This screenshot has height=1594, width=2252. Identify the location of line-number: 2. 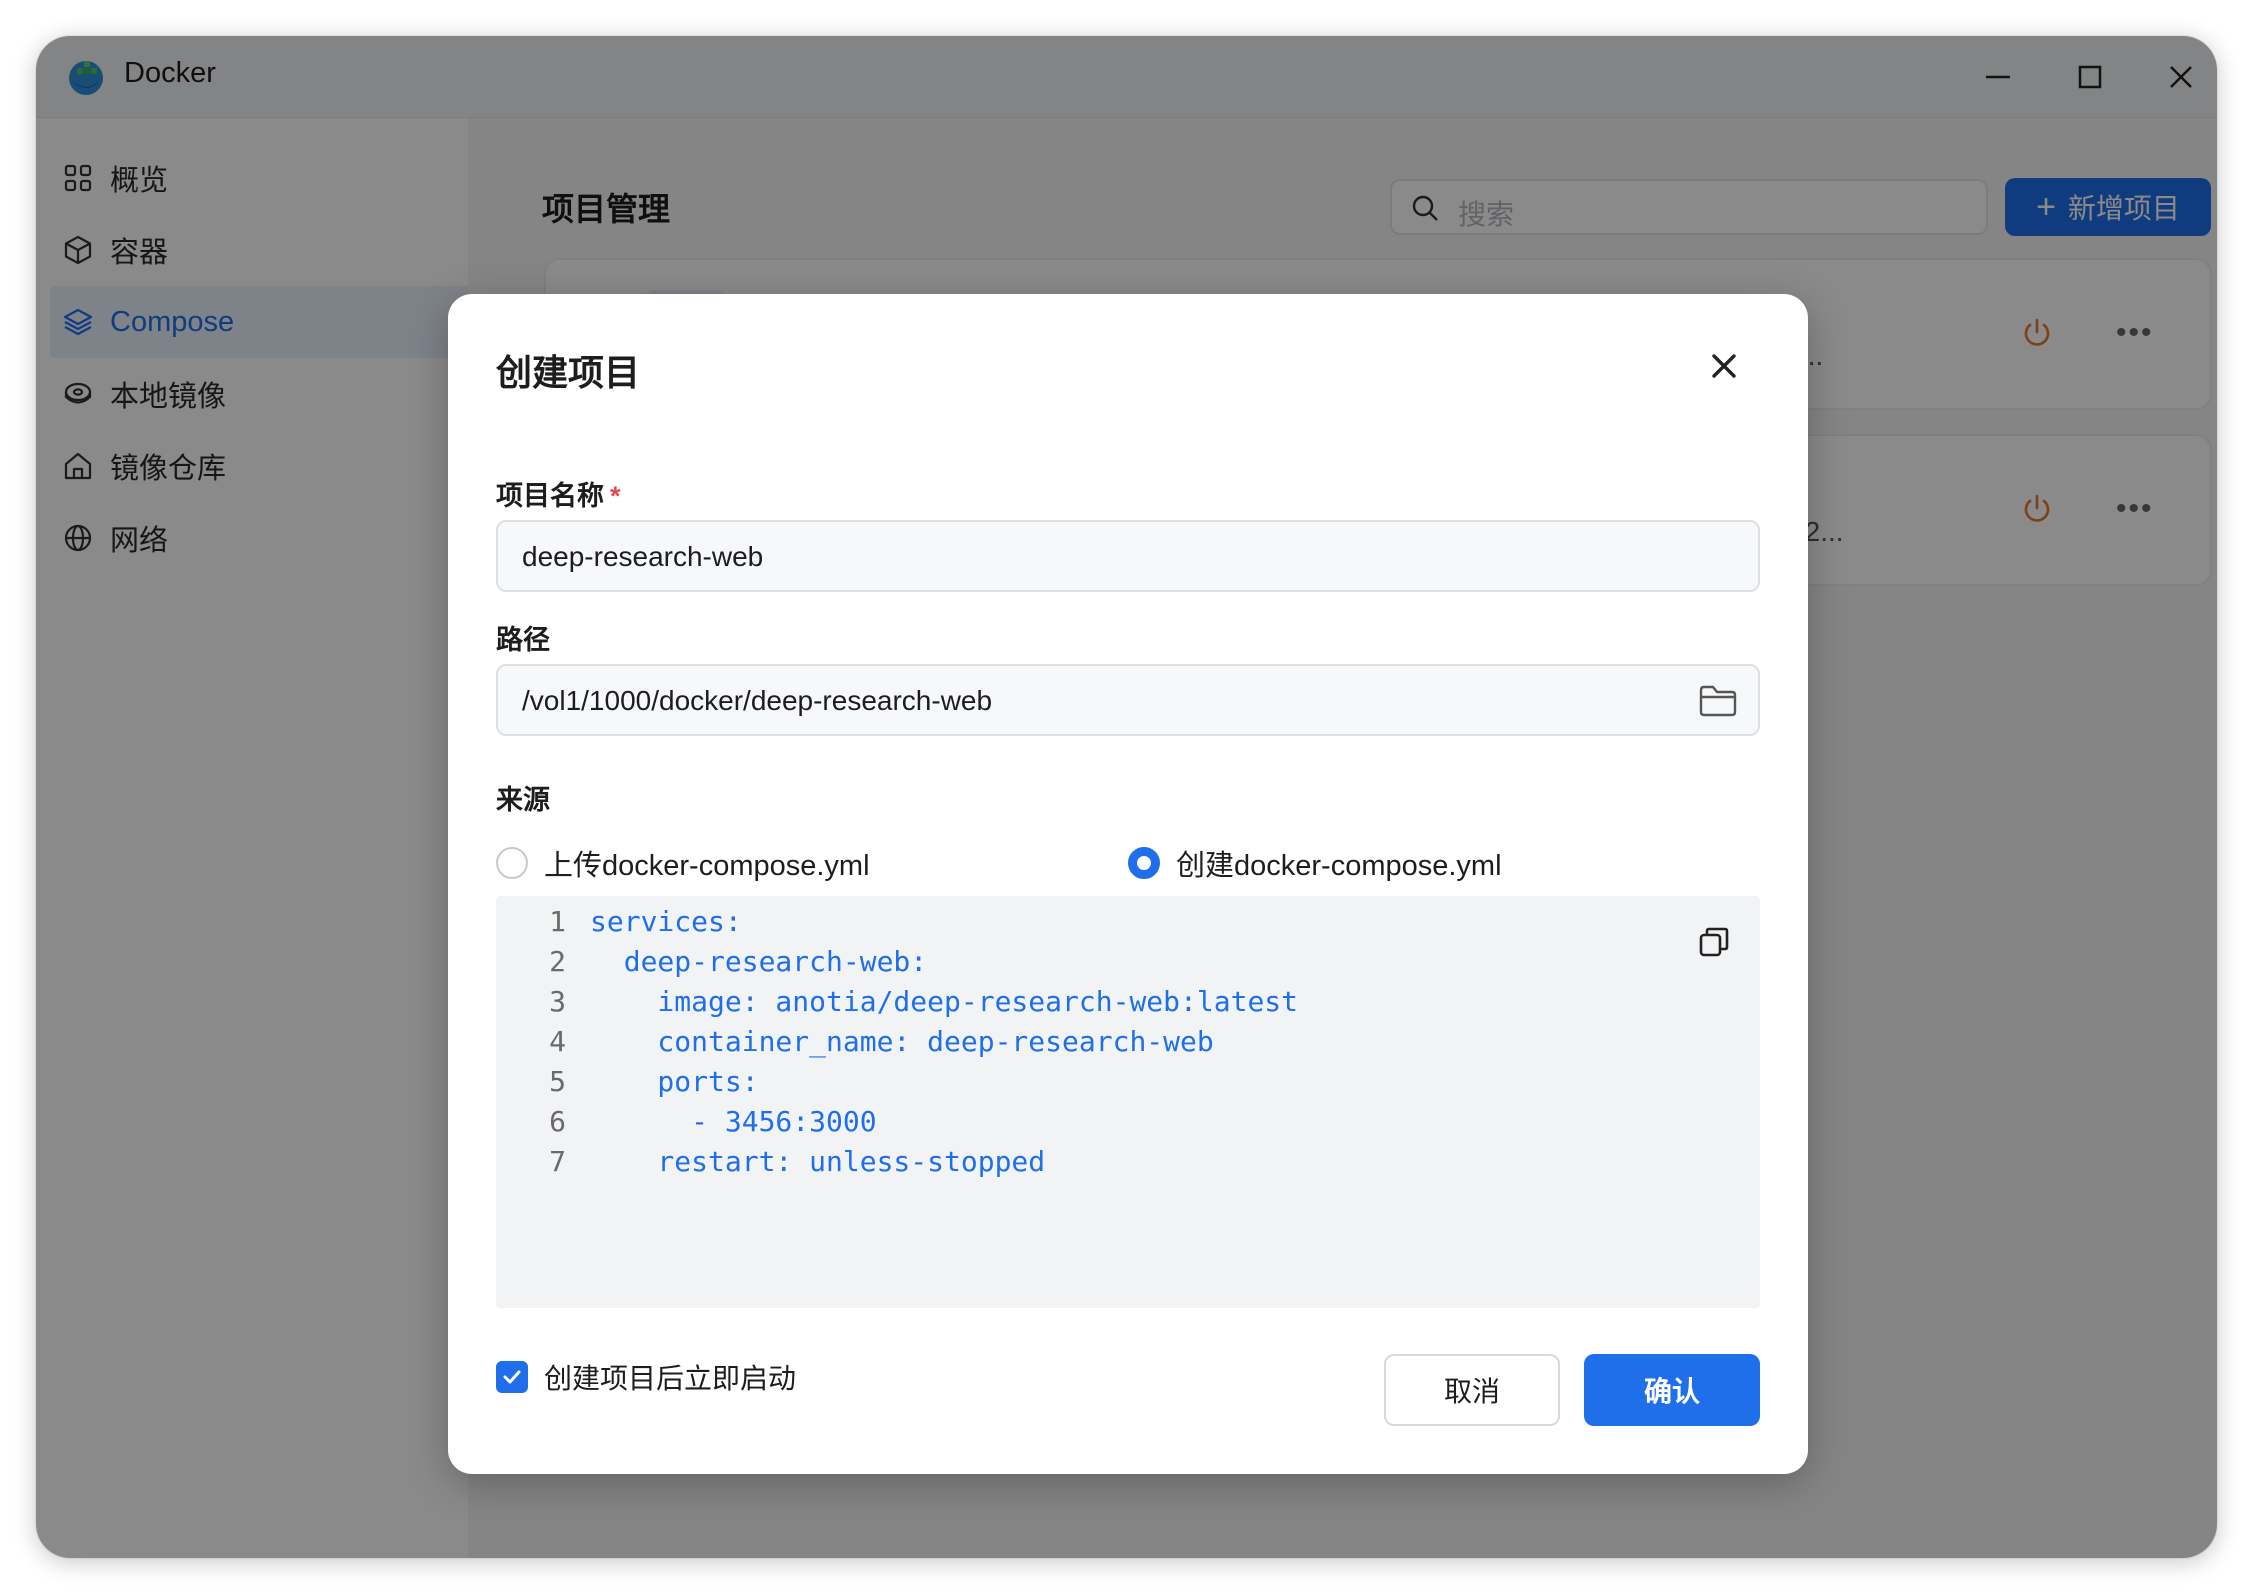
(557, 961).